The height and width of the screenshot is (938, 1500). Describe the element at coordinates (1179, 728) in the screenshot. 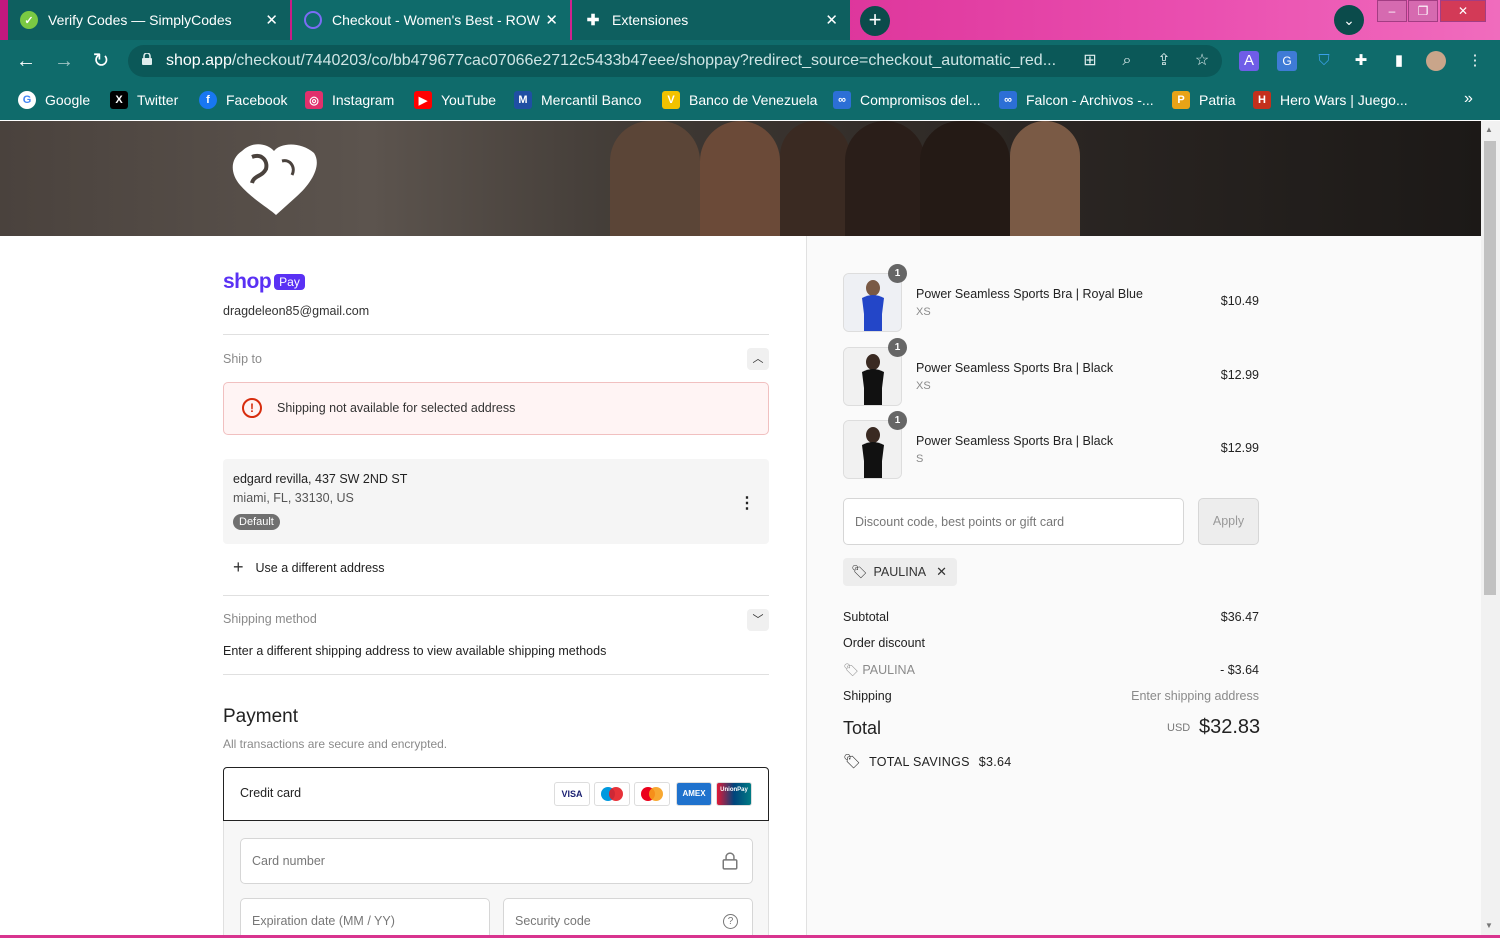

I see `currency-code: USD` at that location.